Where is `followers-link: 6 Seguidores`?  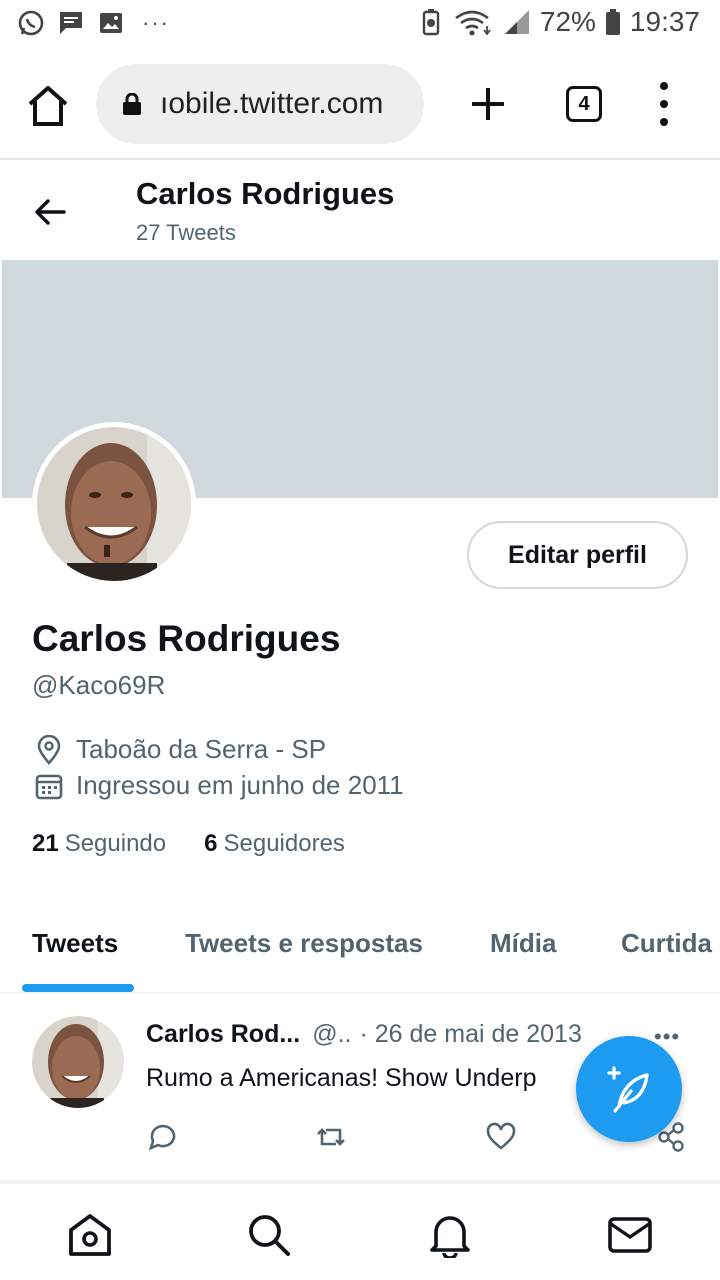
followers-link: 6 Seguidores is located at coordinates (274, 844).